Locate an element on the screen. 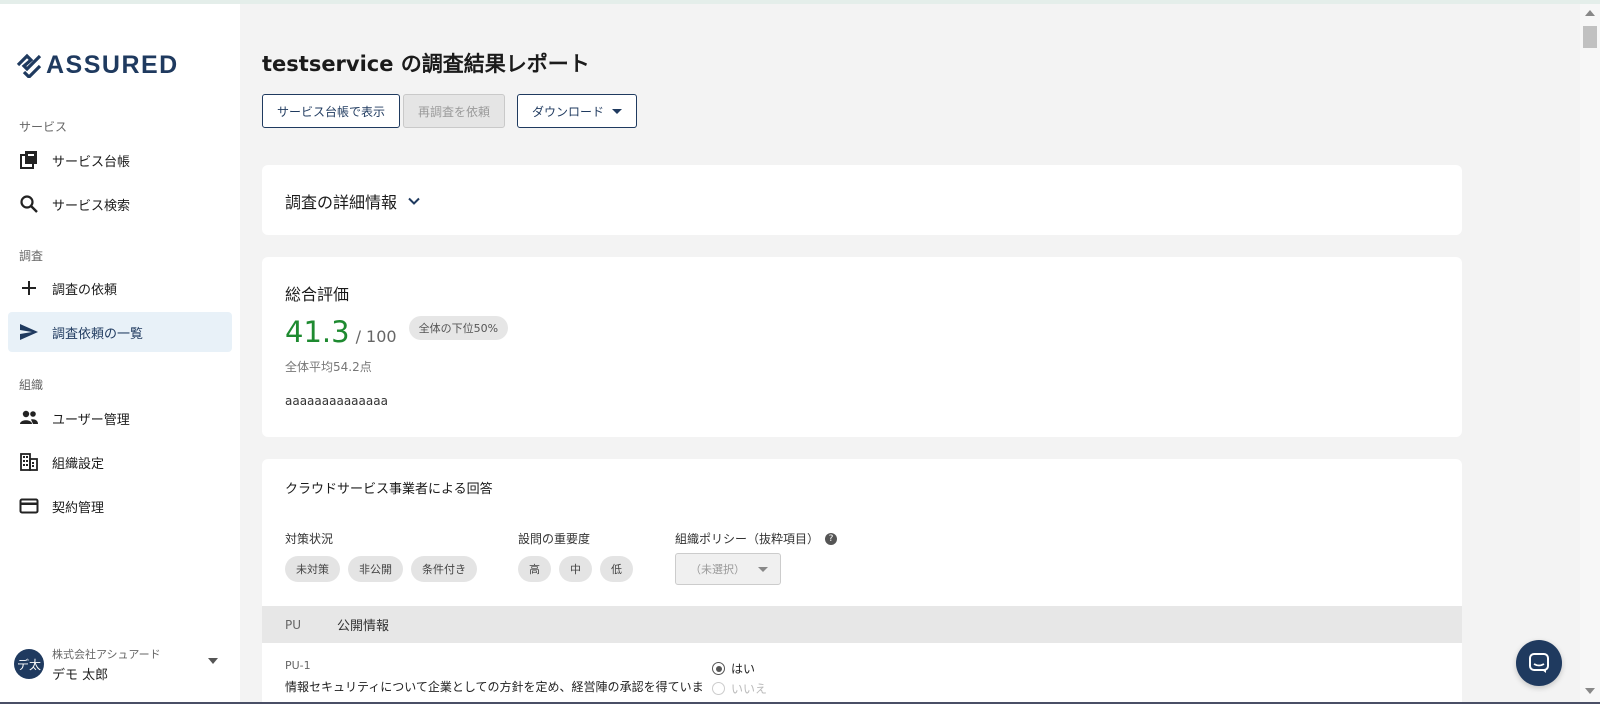 Image resolution: width=1600 pixels, height=704 pixels. policy-select: （未選択） is located at coordinates (728, 569).